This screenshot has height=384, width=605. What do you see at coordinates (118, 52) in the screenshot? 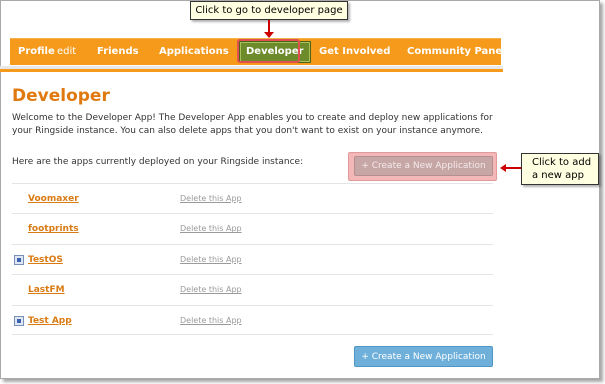
I see `nav-friends: Friends` at bounding box center [118, 52].